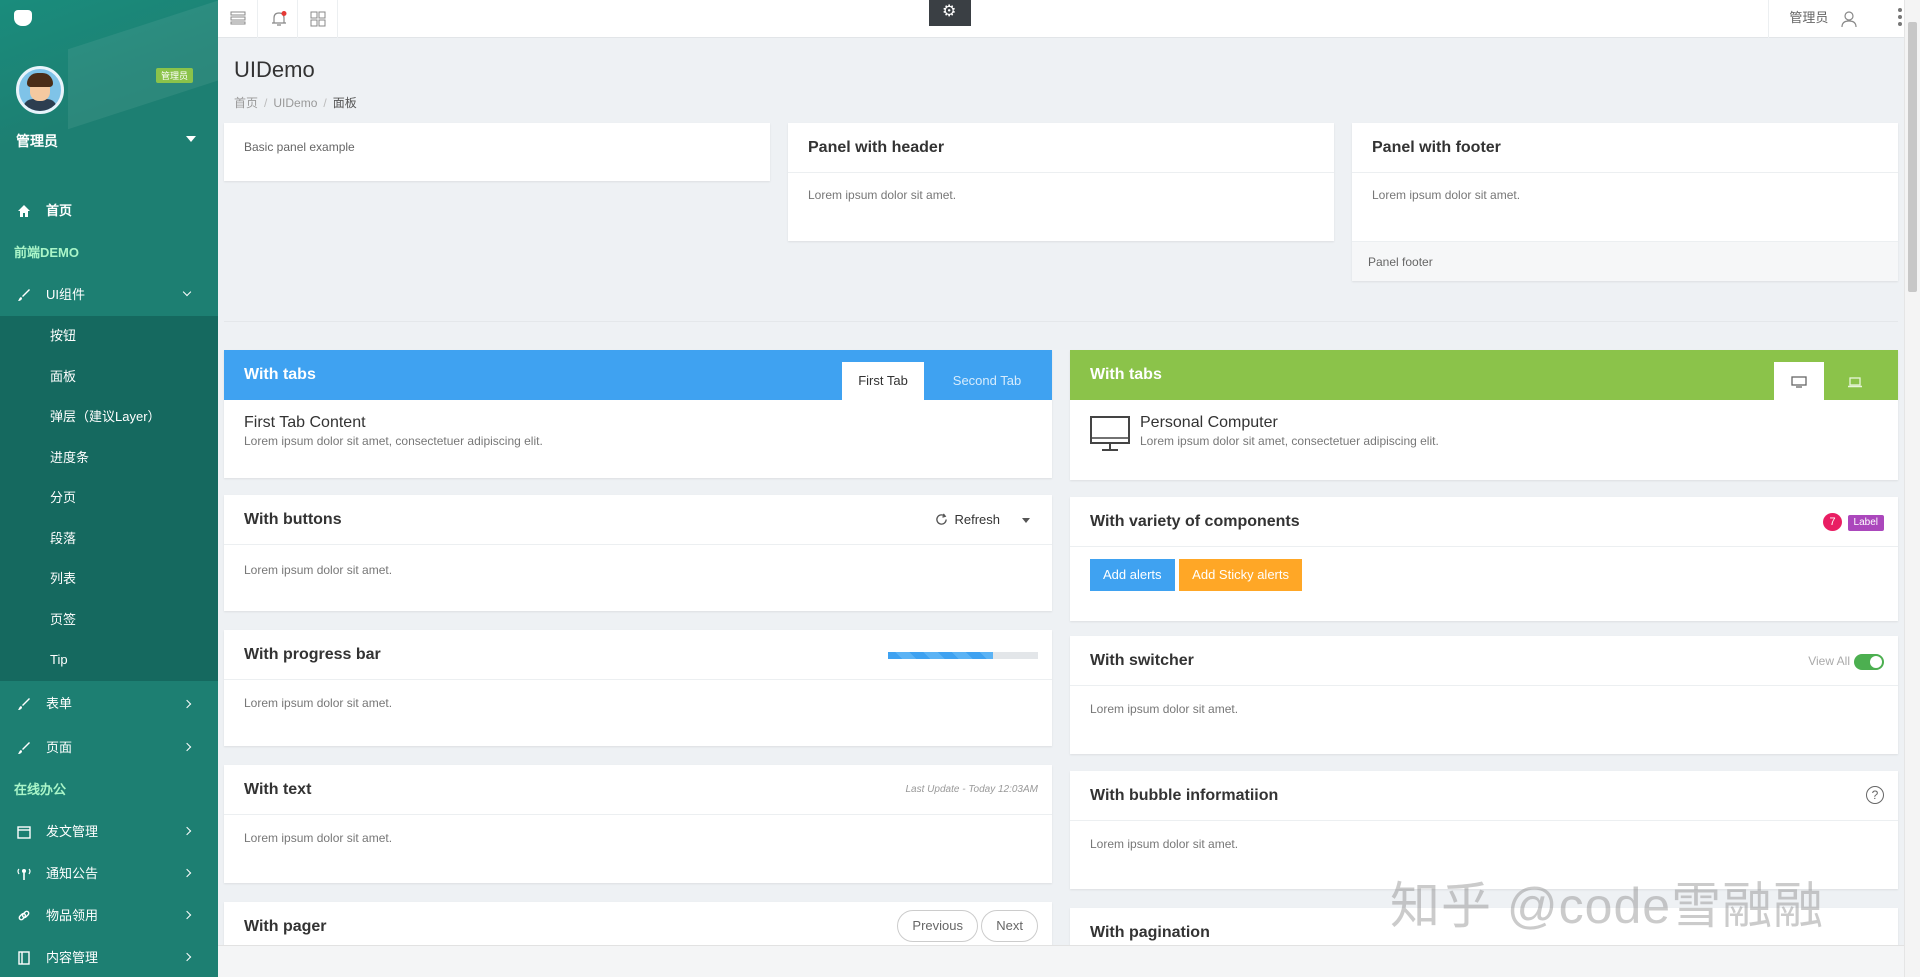 This screenshot has height=977, width=1920. I want to click on add-alerts-button: Add alerts, so click(1132, 575).